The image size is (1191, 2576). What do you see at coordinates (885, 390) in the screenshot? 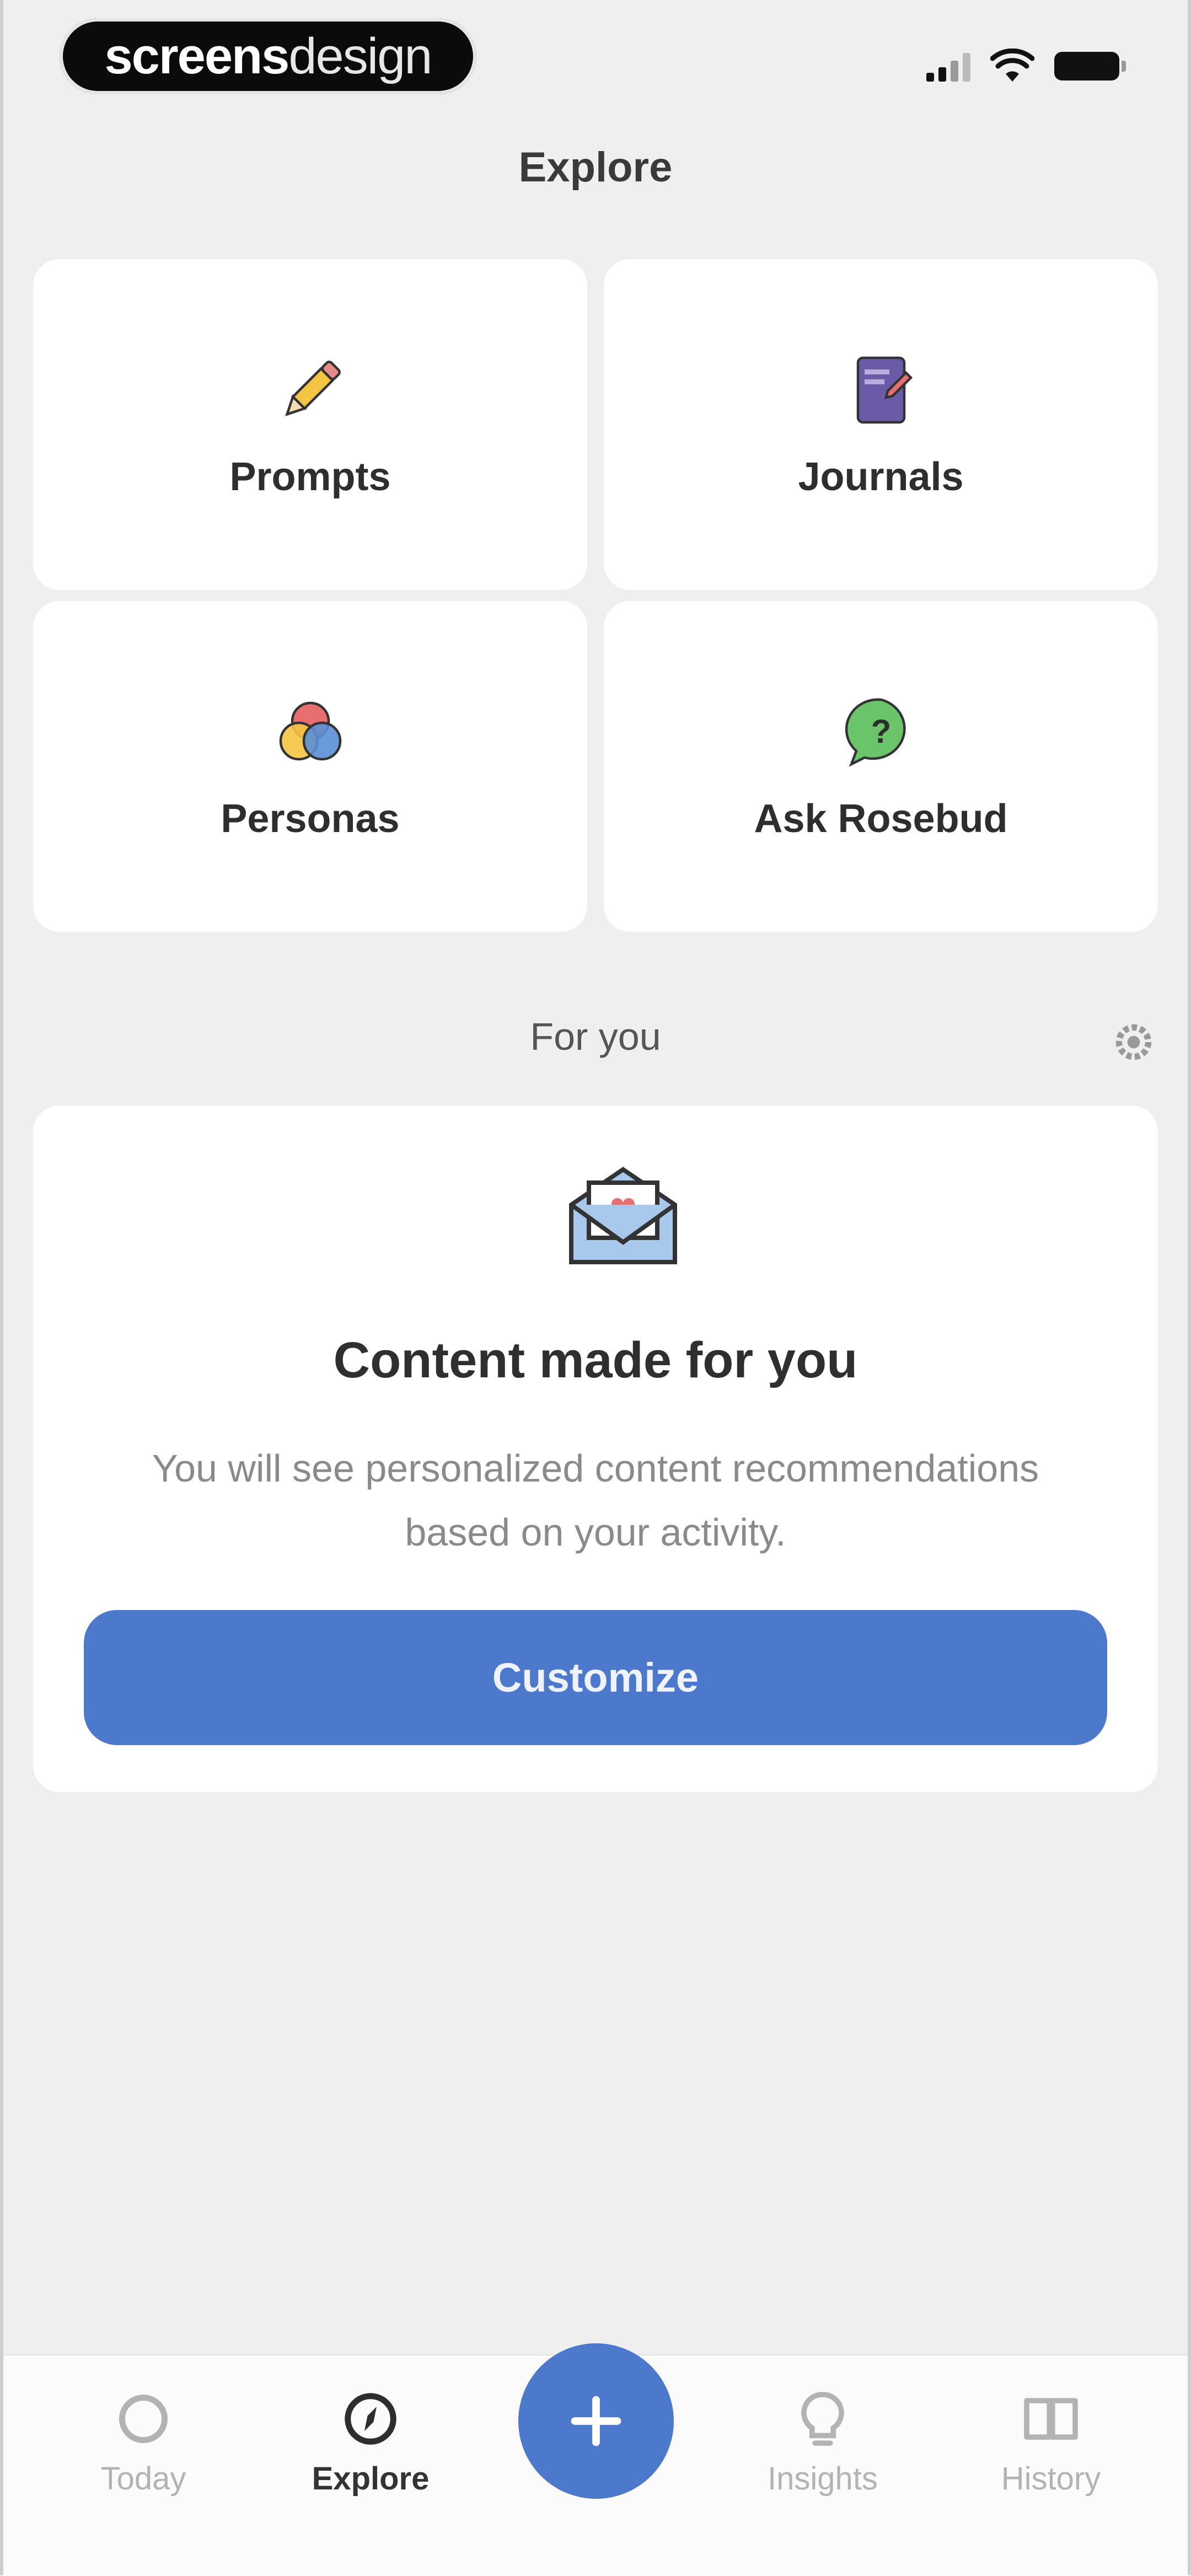
I see `journal-icon` at bounding box center [885, 390].